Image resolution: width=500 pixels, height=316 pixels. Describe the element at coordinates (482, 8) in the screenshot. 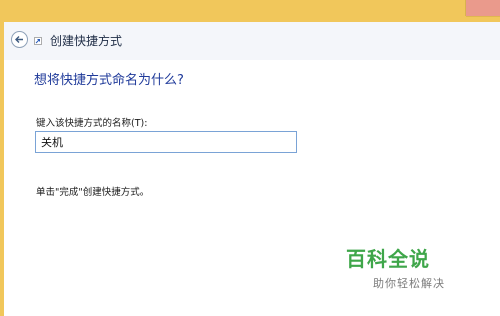

I see `close-button` at that location.